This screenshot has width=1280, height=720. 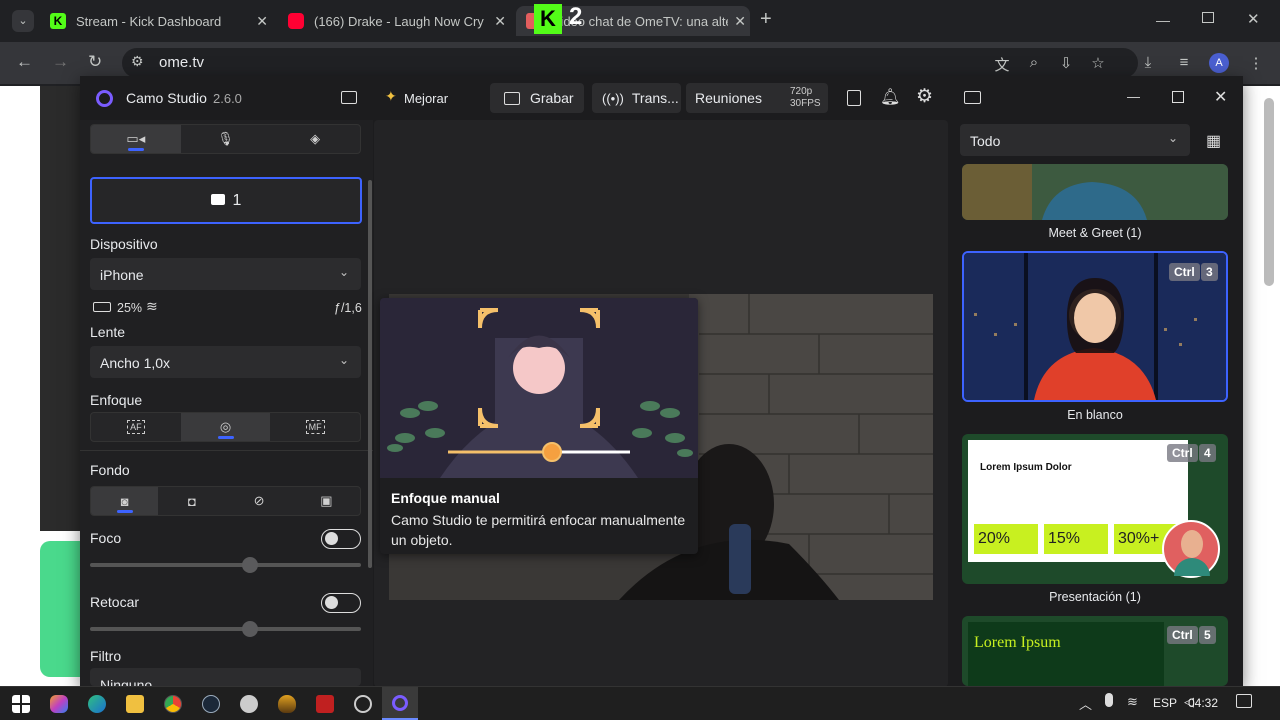 What do you see at coordinates (1098, 63) in the screenshot?
I see `bookmark-star-icon: ☆` at bounding box center [1098, 63].